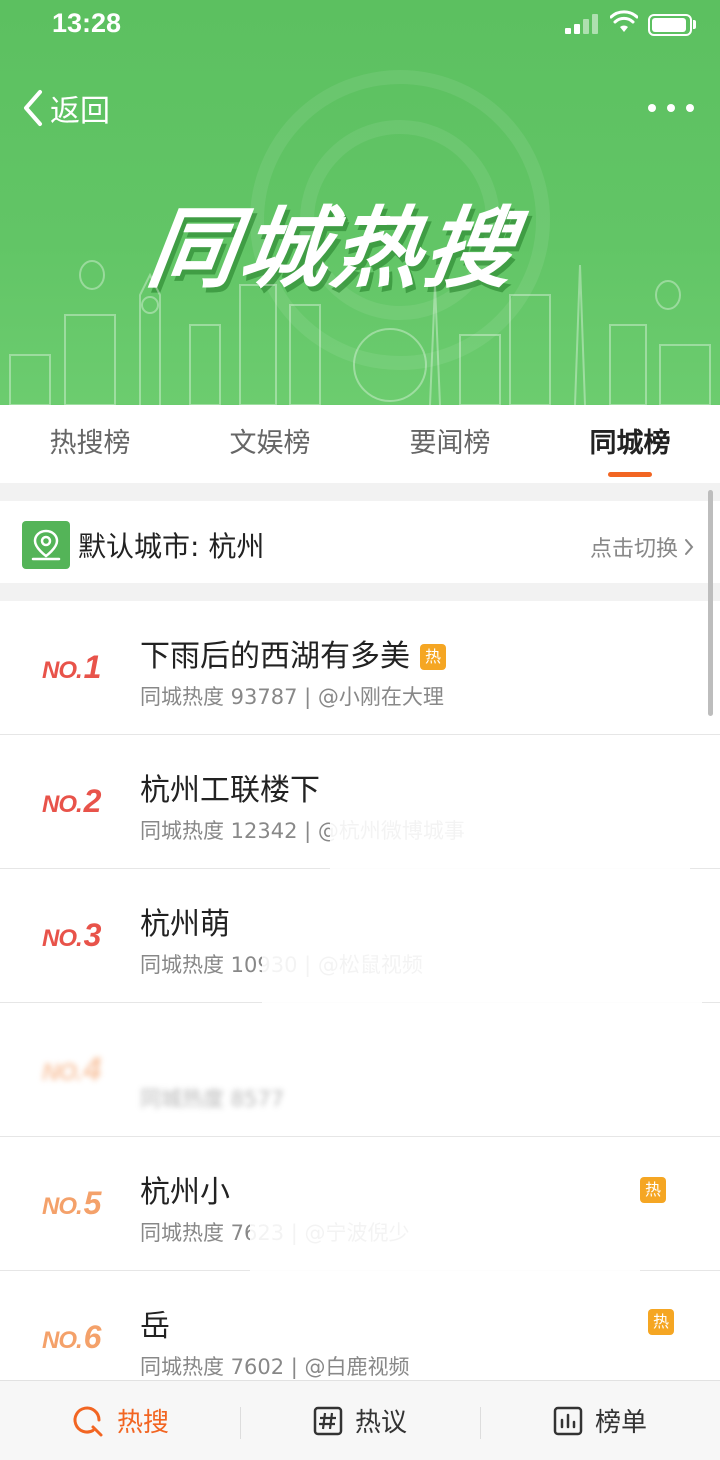  What do you see at coordinates (275, 1367) in the screenshot?
I see `item-meta: 同城热度 7602 | @白鹿视频` at bounding box center [275, 1367].